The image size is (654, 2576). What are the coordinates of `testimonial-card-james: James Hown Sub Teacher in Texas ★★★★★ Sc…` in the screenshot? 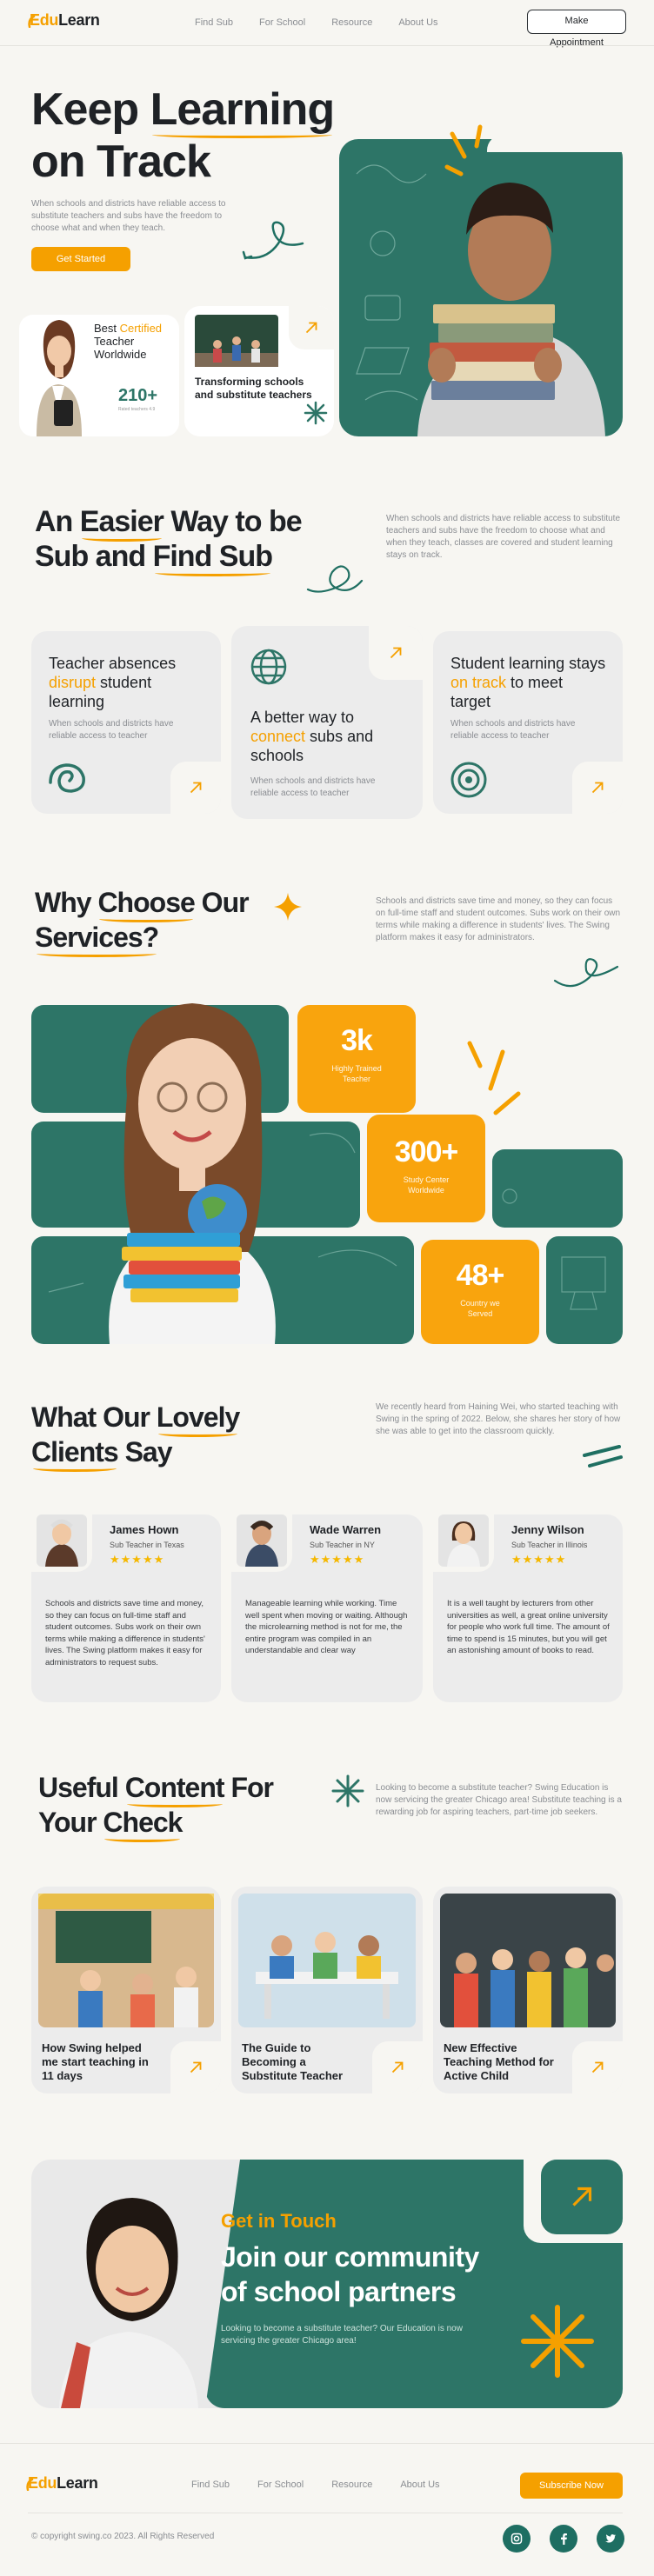 It's located at (126, 1608).